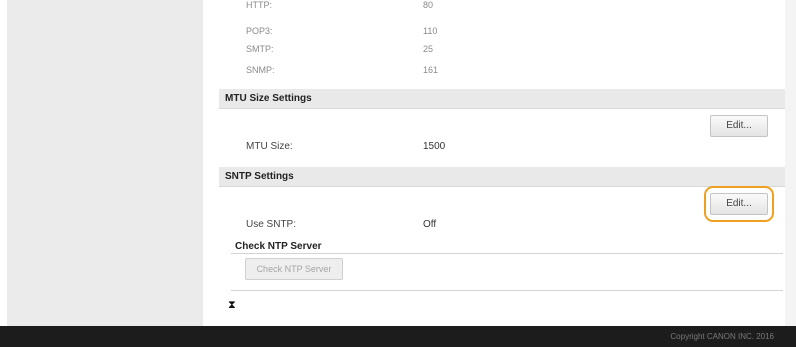  Describe the element at coordinates (430, 224) in the screenshot. I see `use-sntp-value: Off` at that location.